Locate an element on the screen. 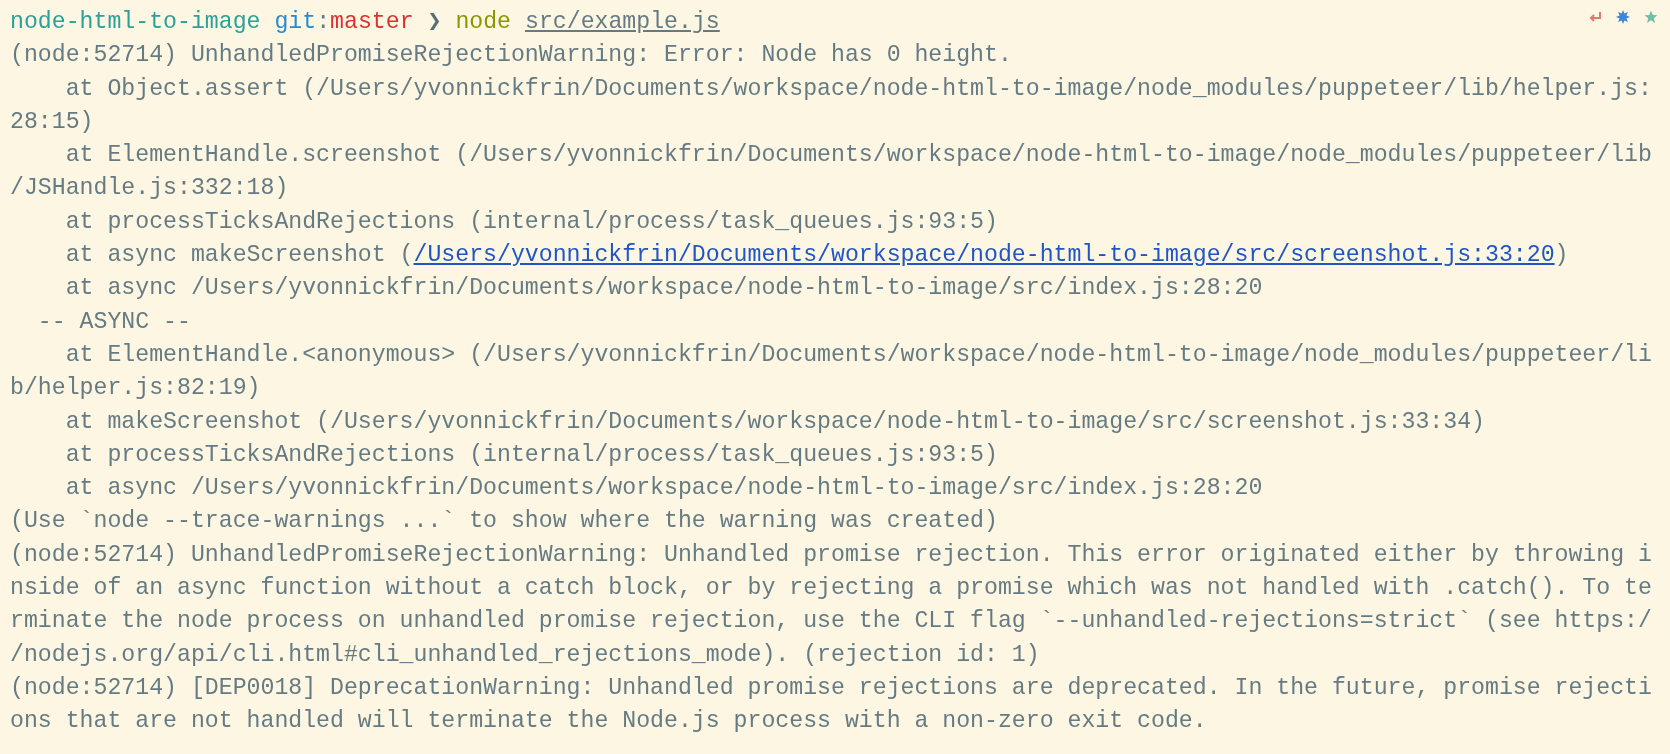 The width and height of the screenshot is (1670, 754). output-line: nside of an async function without a catch block, or by rejecting a promise which was not handled with .catch(). To te is located at coordinates (831, 589).